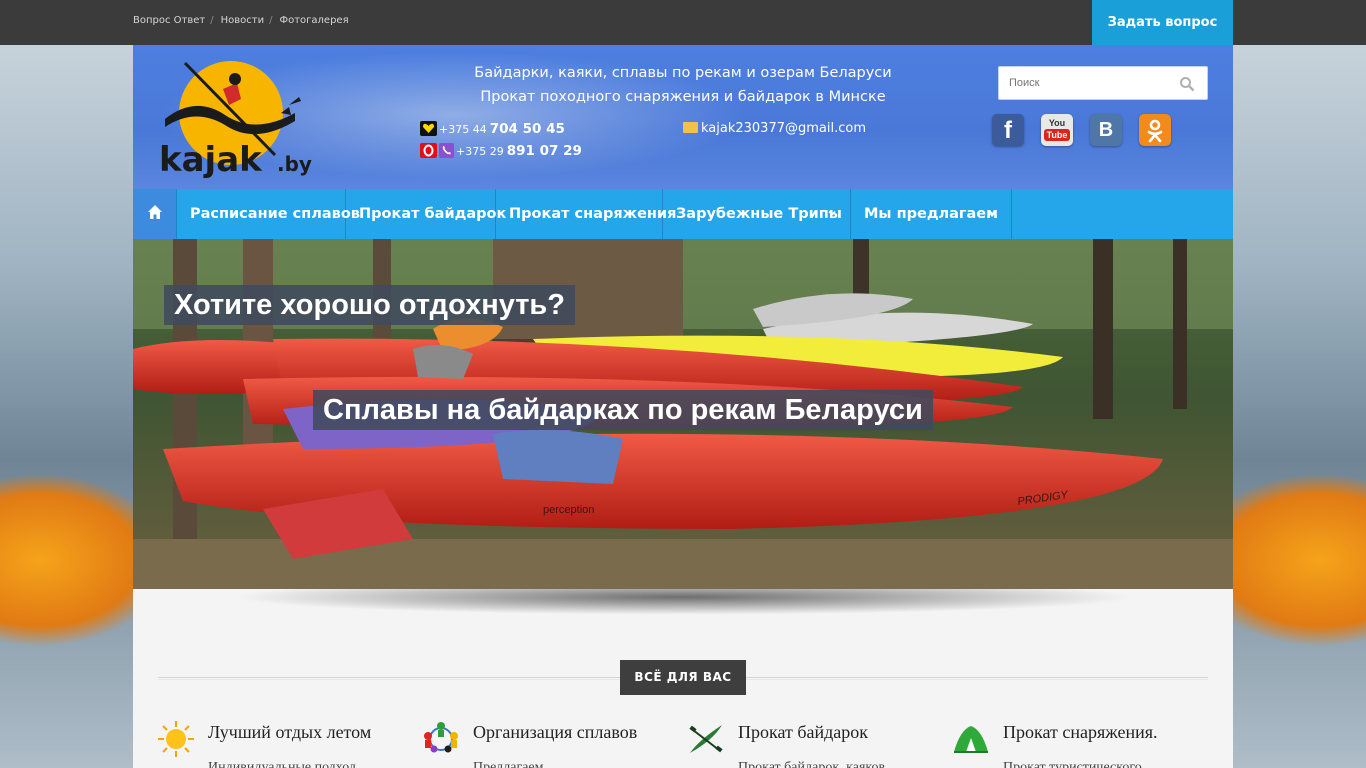  What do you see at coordinates (586, 214) in the screenshot?
I see `nav-item-gear-rental: Прокат снаряжения` at bounding box center [586, 214].